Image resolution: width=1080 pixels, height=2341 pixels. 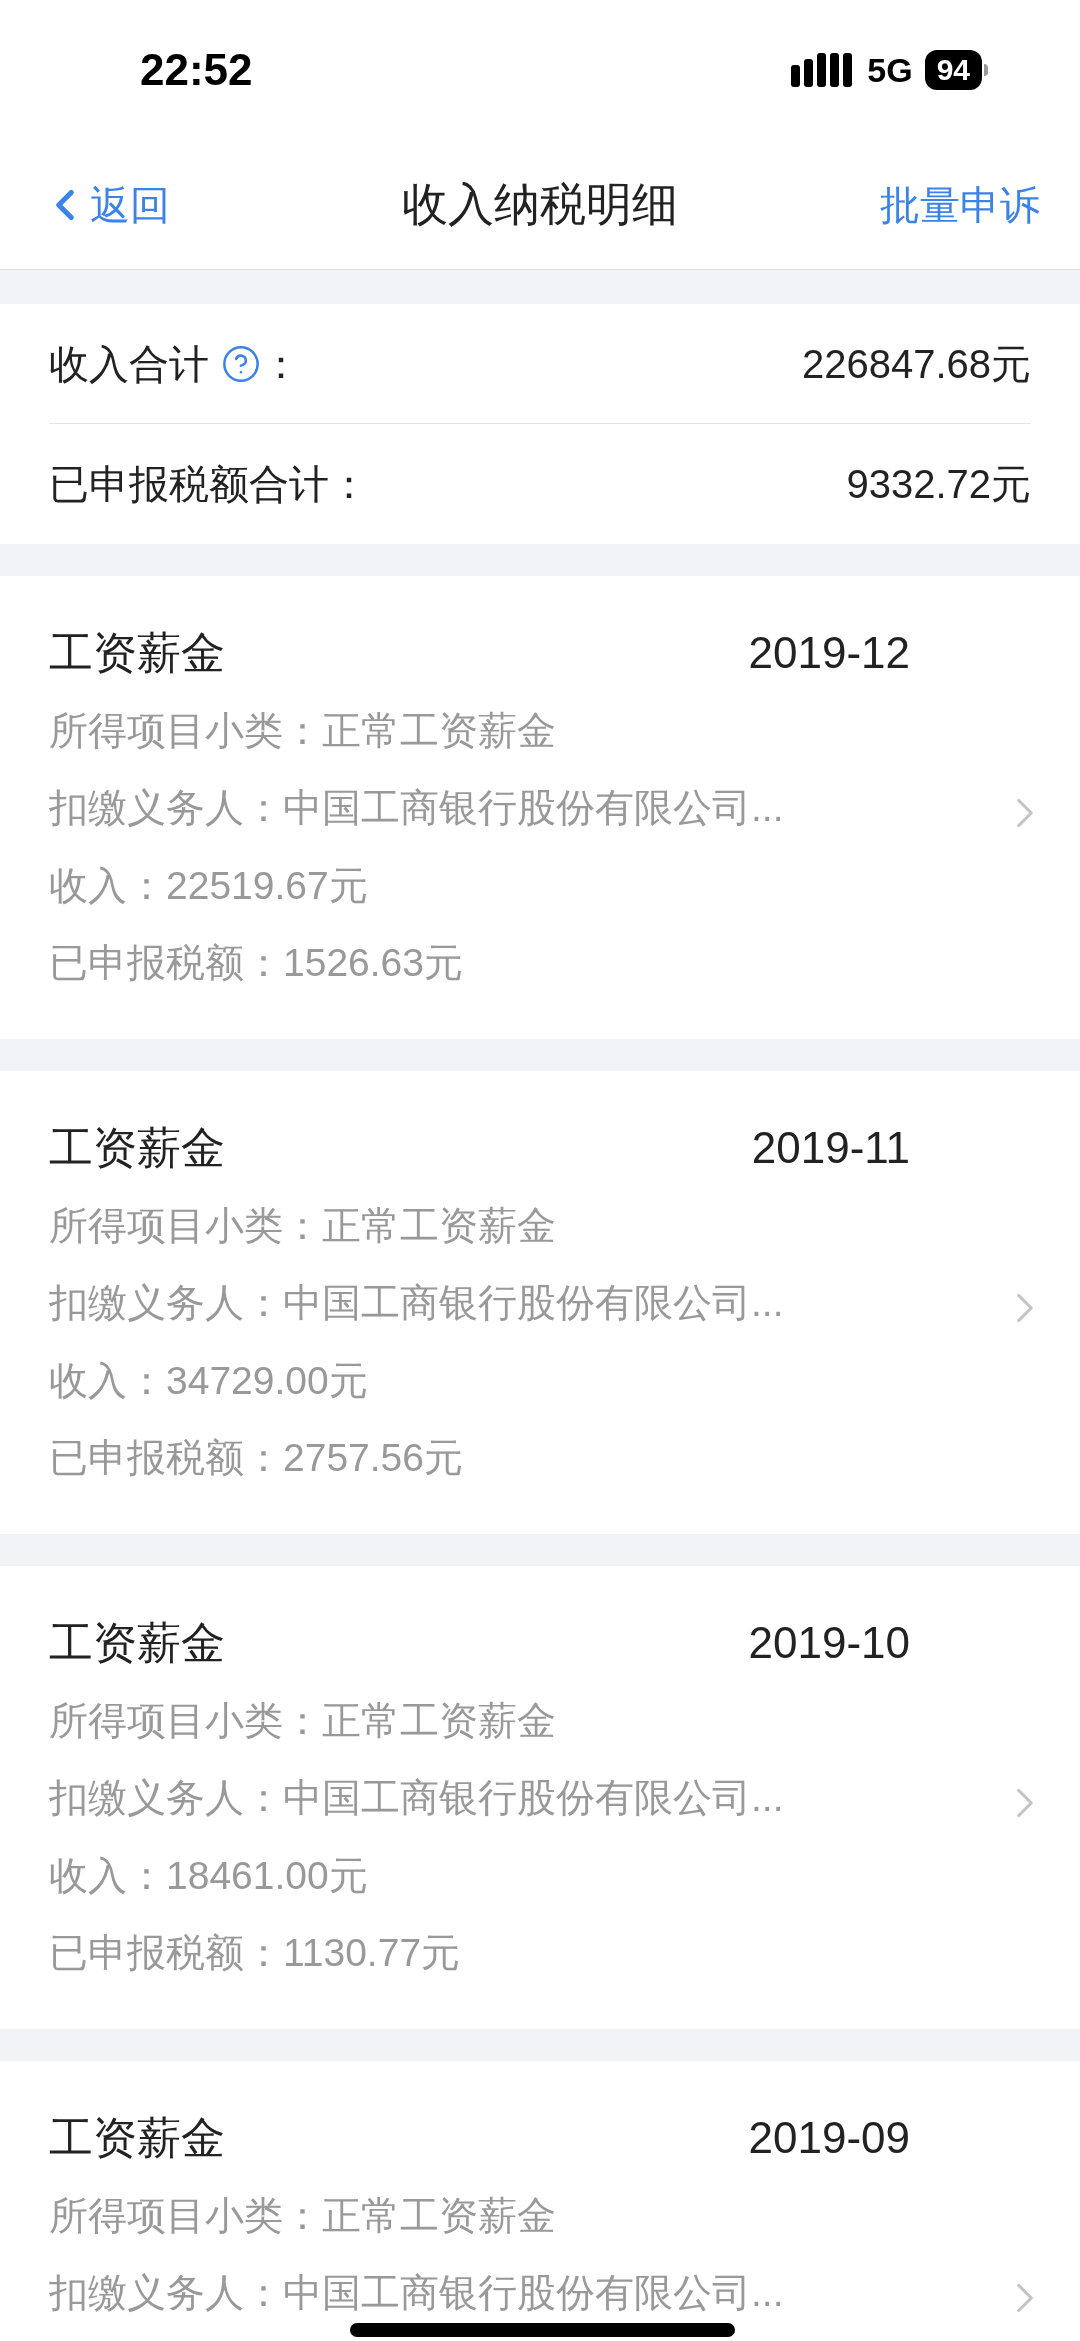 I want to click on page-title: 收入纳税明细, so click(x=540, y=204).